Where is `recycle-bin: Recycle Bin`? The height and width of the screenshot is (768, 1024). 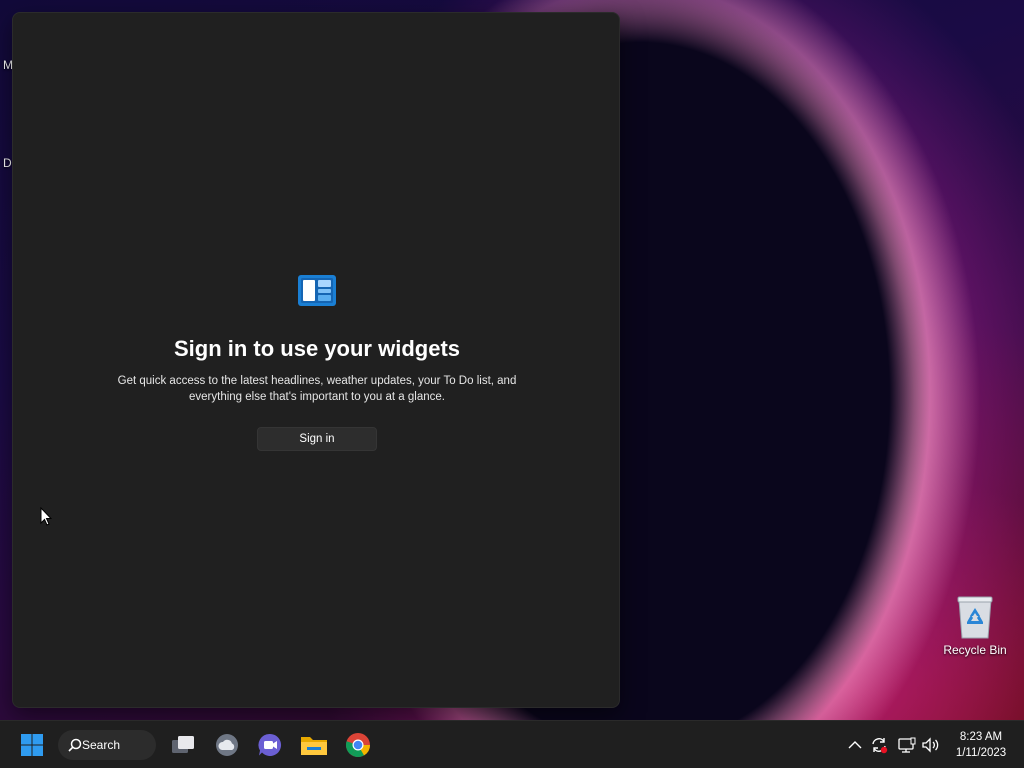 recycle-bin: Recycle Bin is located at coordinates (975, 625).